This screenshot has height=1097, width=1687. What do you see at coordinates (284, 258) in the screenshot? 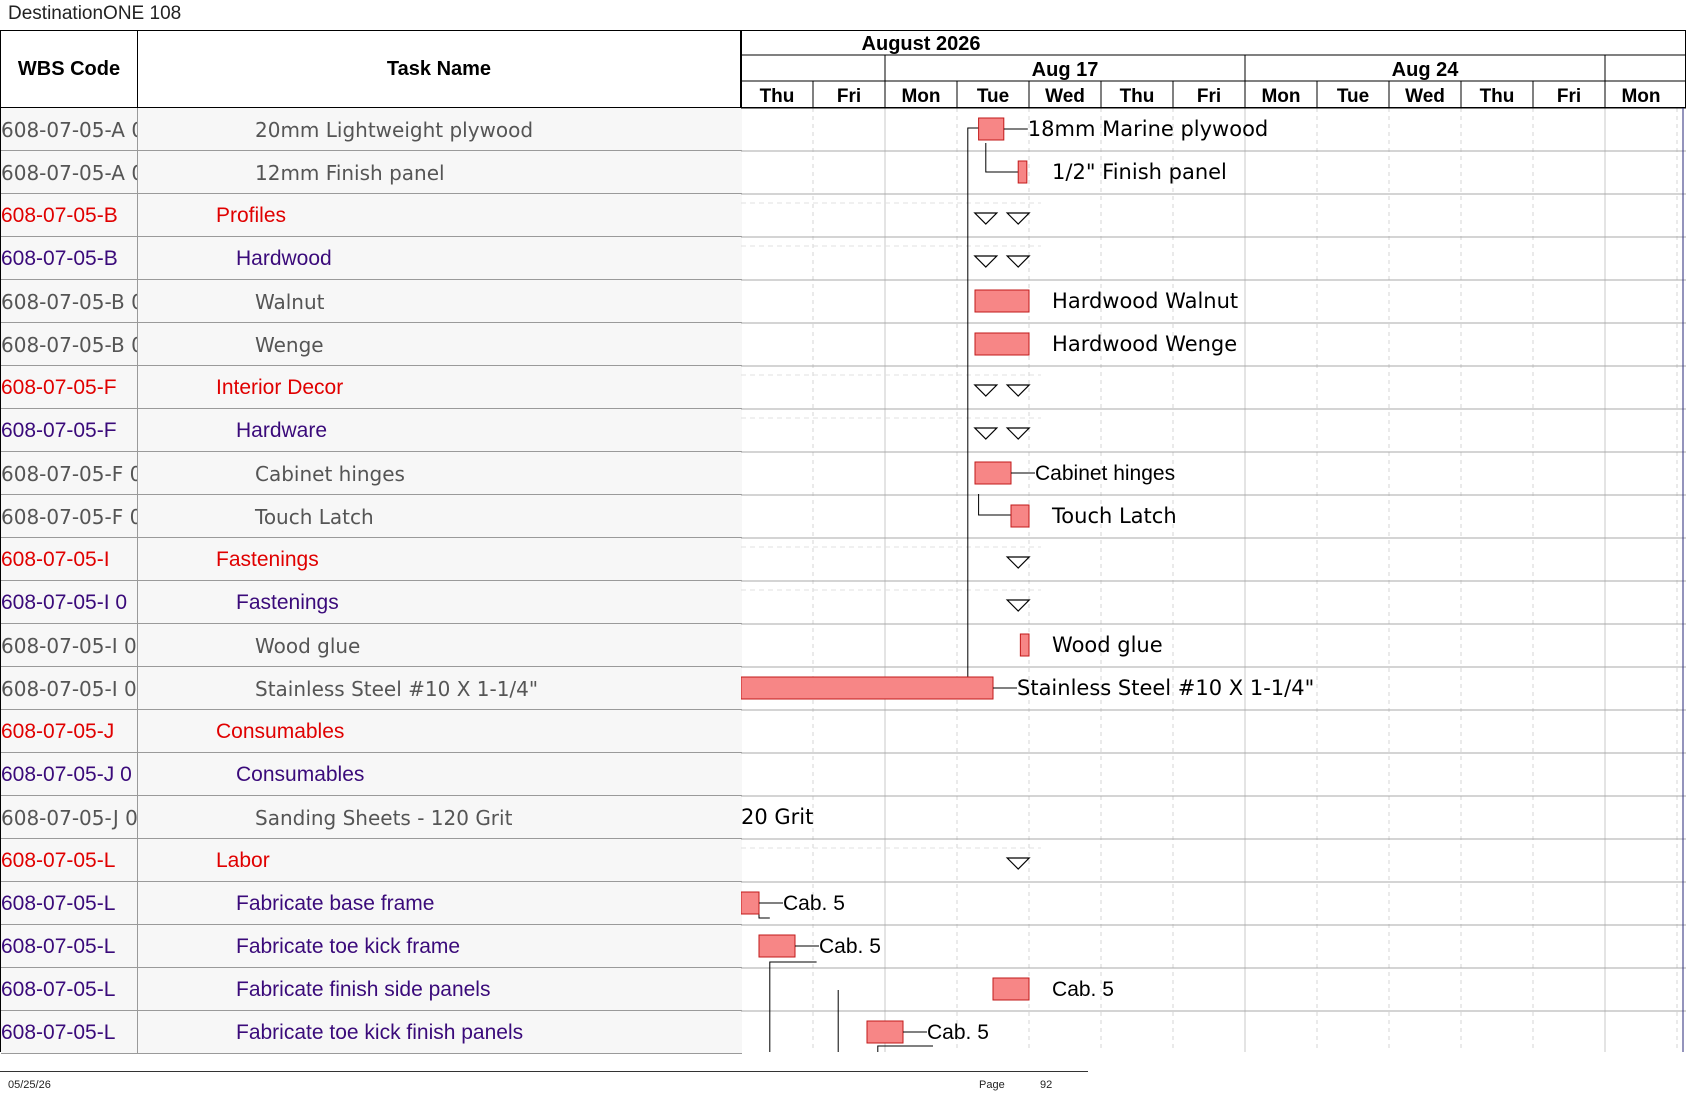
I see `task-name-cell: Hardwood` at bounding box center [284, 258].